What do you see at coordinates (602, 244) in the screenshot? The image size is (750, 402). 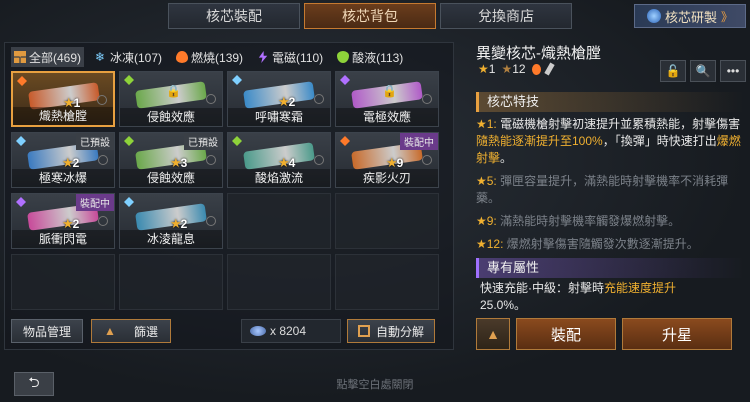 I see `skill-text: 爆燃射擊傷害隨觸發次數逐漸提升。` at bounding box center [602, 244].